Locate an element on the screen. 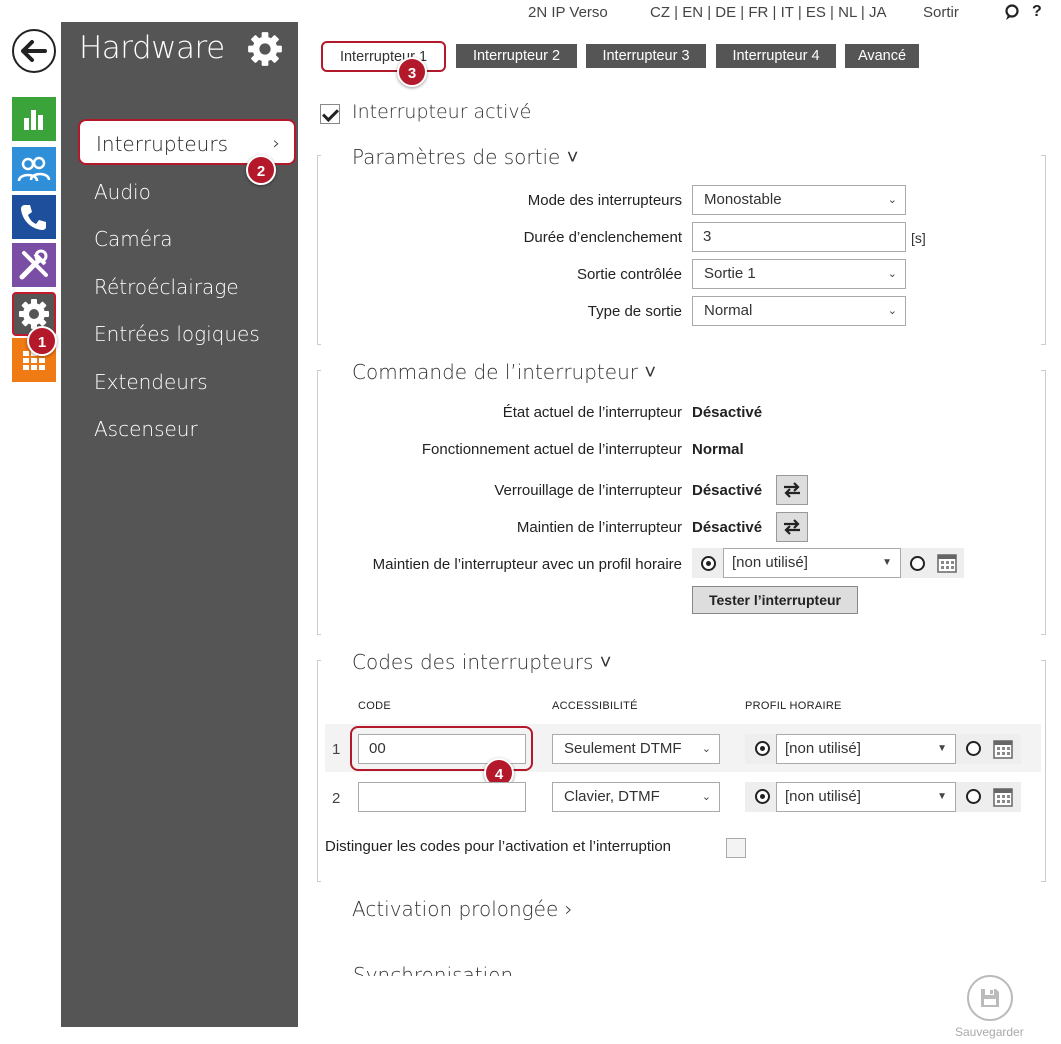 The height and width of the screenshot is (1044, 1061). rail-system-button is located at coordinates (34, 265).